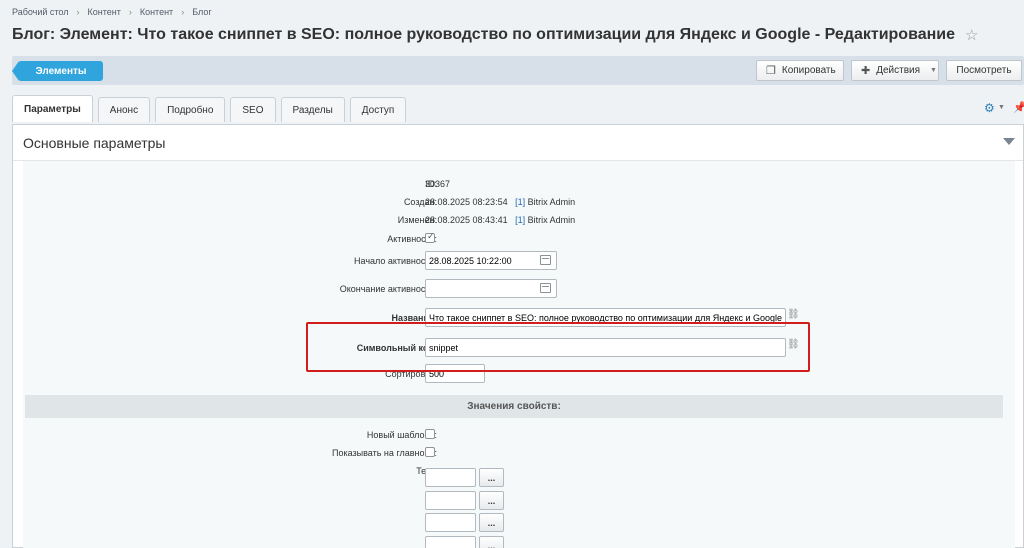 This screenshot has width=1024, height=548. Describe the element at coordinates (551, 220) in the screenshot. I see `modified-user: Bitrix Admin` at that location.